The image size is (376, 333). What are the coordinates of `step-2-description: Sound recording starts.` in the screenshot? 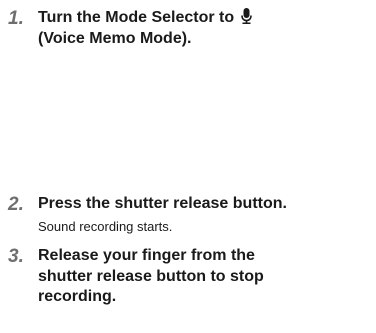 It's located at (105, 226).